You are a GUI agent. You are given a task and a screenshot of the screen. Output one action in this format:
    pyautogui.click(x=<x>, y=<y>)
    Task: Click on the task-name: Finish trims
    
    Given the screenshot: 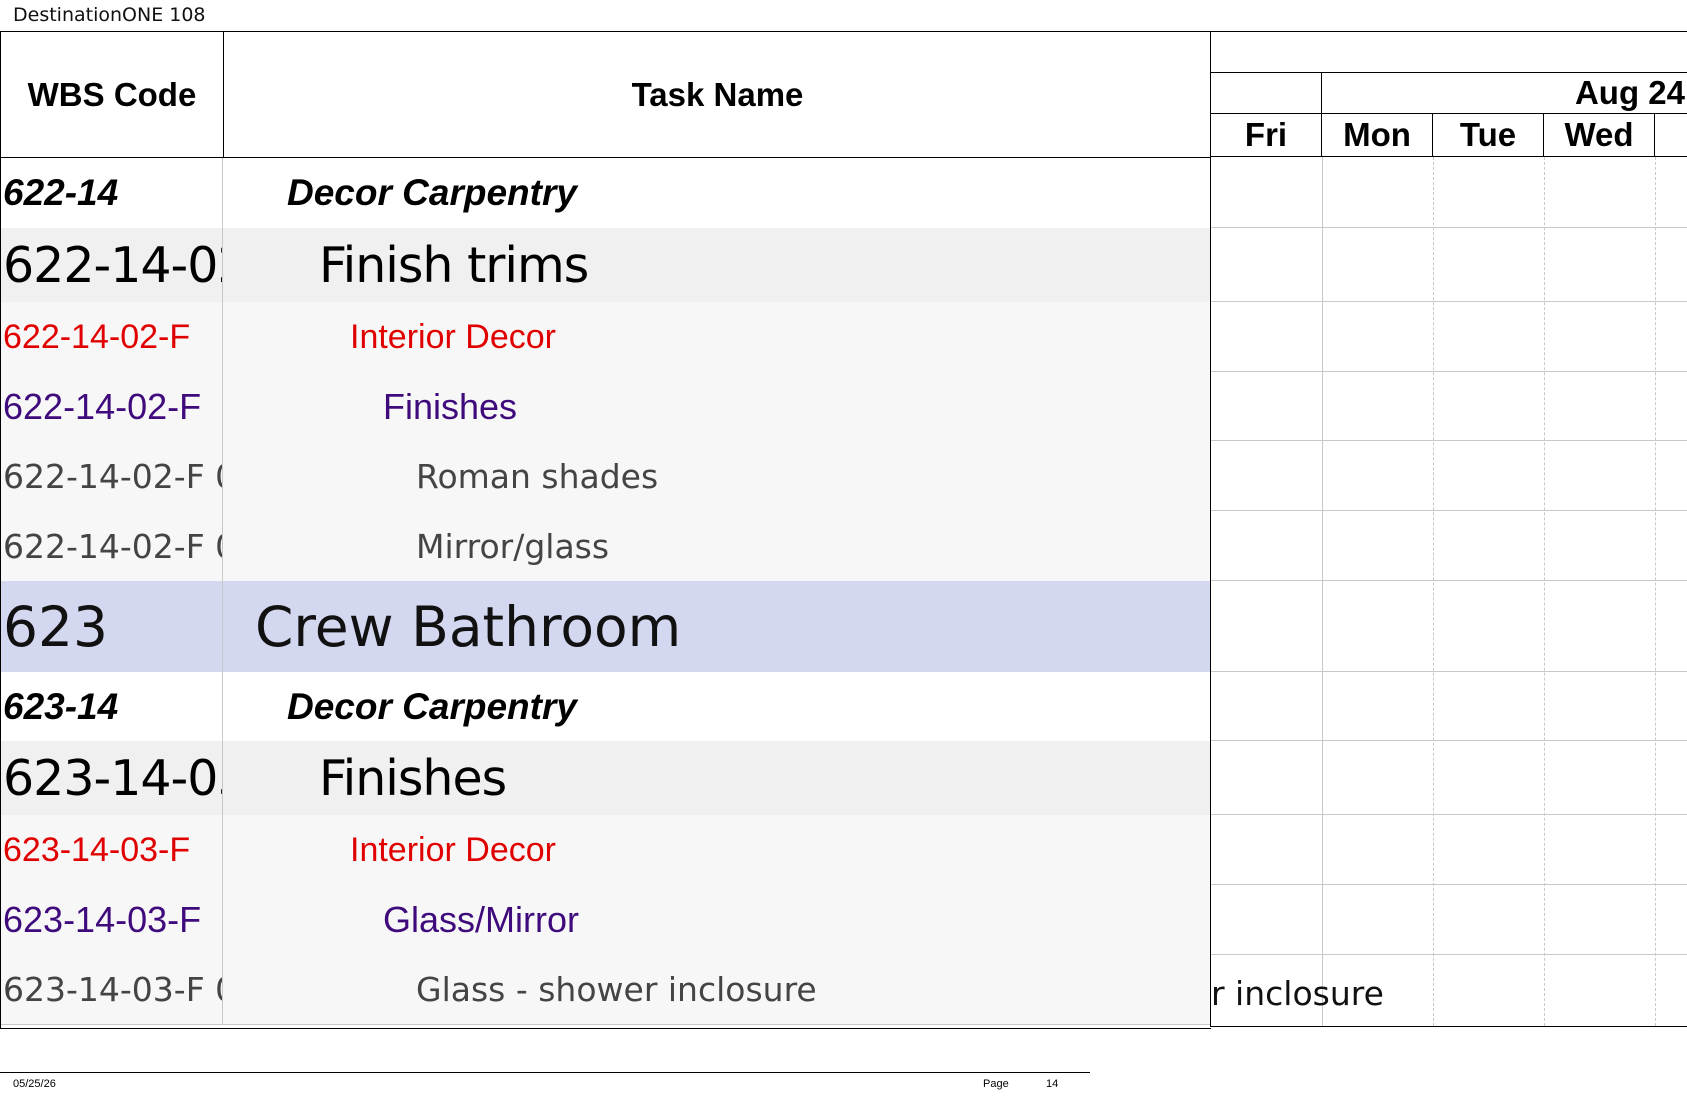 What is the action you would take?
    pyautogui.click(x=454, y=265)
    